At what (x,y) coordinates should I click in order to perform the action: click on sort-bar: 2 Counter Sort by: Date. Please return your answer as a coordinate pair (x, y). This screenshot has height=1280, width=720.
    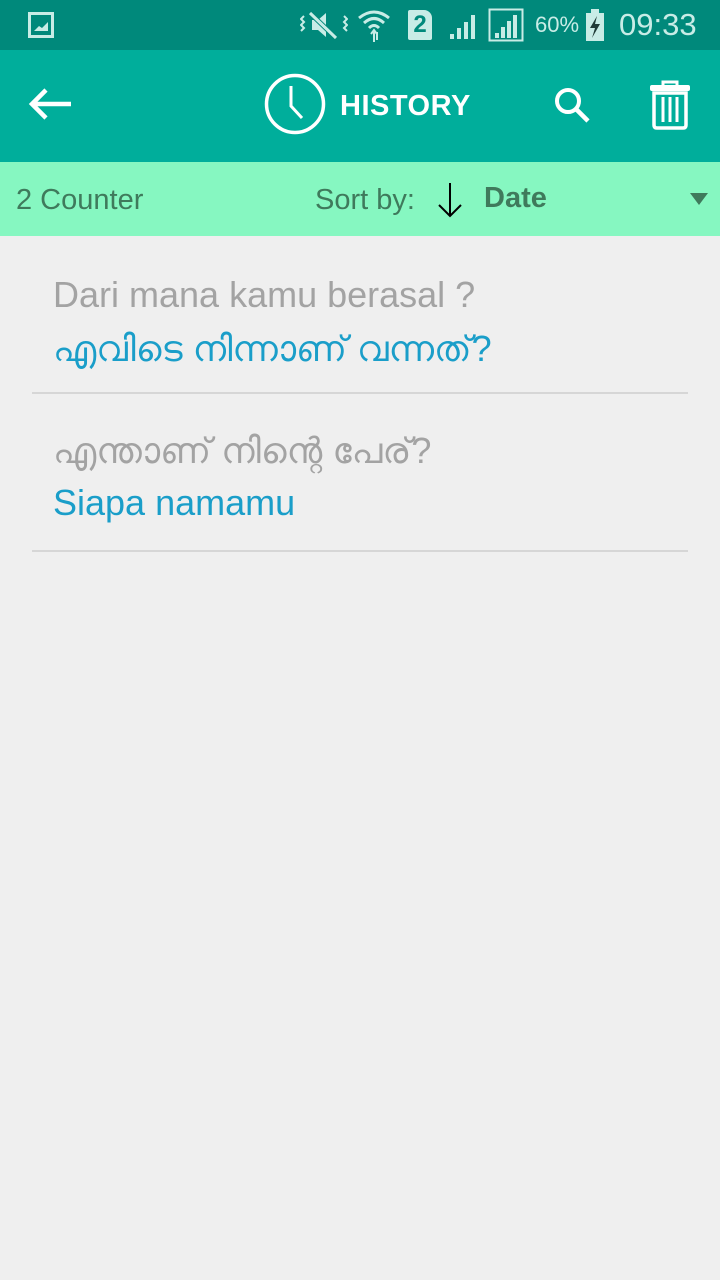
    Looking at the image, I should click on (360, 199).